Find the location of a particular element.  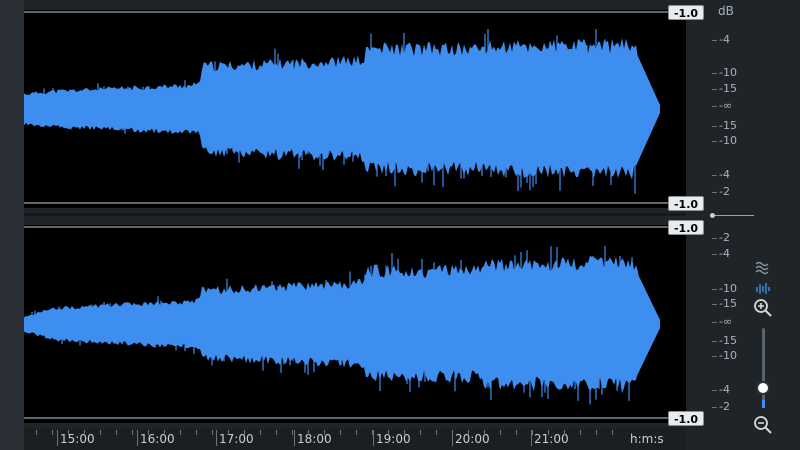

clip-level-label-top-lower: -1.0 is located at coordinates (686, 203).